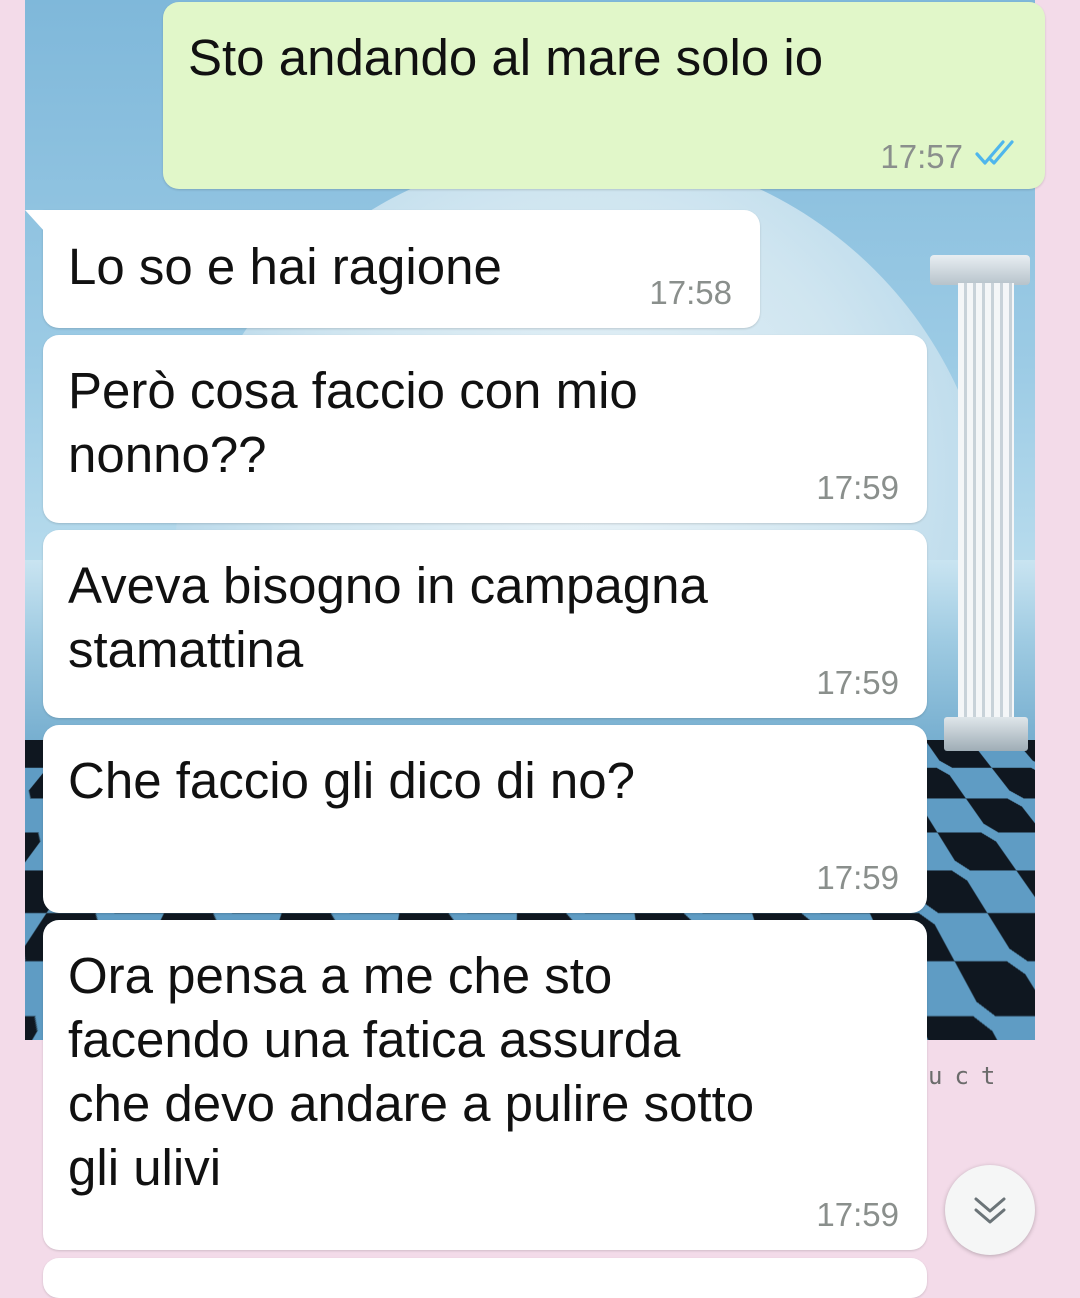  I want to click on message-incoming-partial, so click(485, 1278).